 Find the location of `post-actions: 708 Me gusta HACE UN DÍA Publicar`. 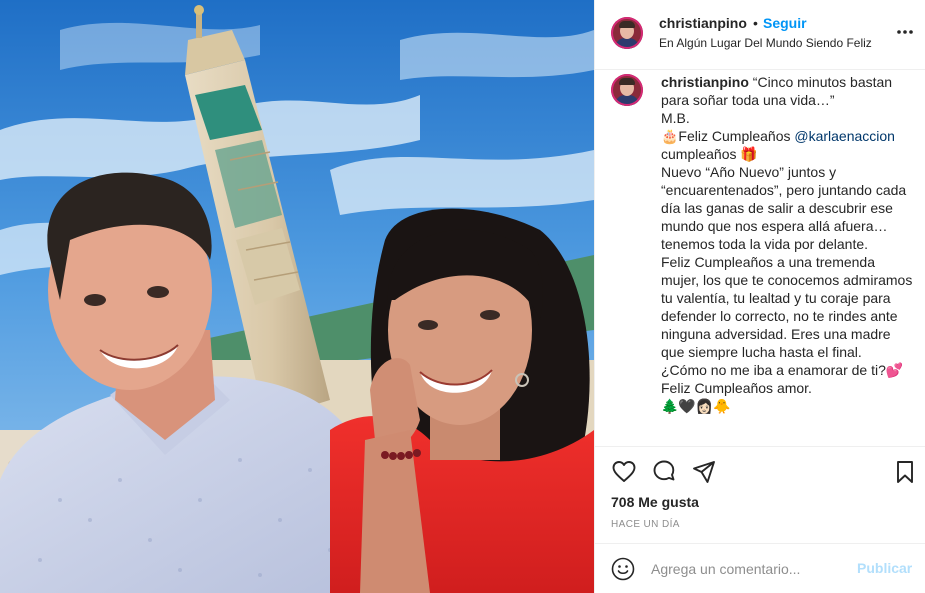

post-actions: 708 Me gusta HACE UN DÍA Publicar is located at coordinates (760, 519).